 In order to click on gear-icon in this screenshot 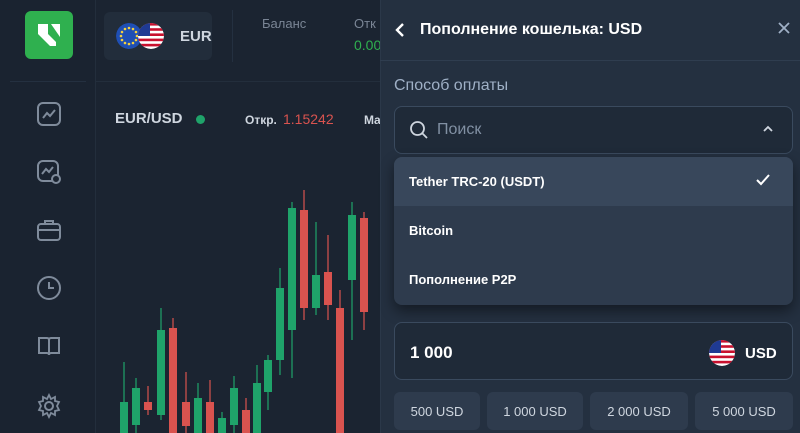, I will do `click(49, 406)`.